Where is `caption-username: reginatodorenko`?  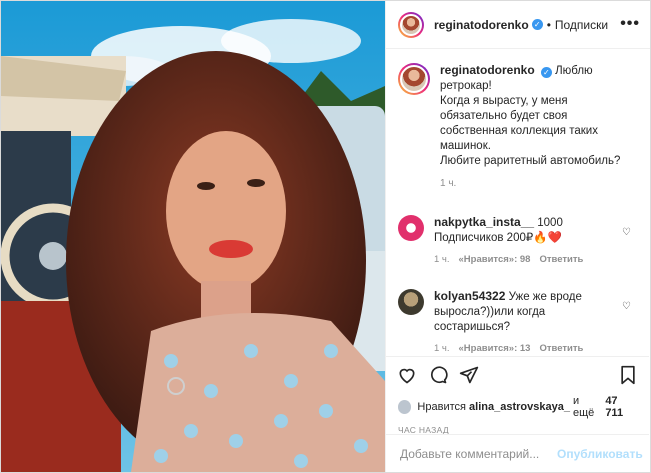 caption-username: reginatodorenko is located at coordinates (487, 70).